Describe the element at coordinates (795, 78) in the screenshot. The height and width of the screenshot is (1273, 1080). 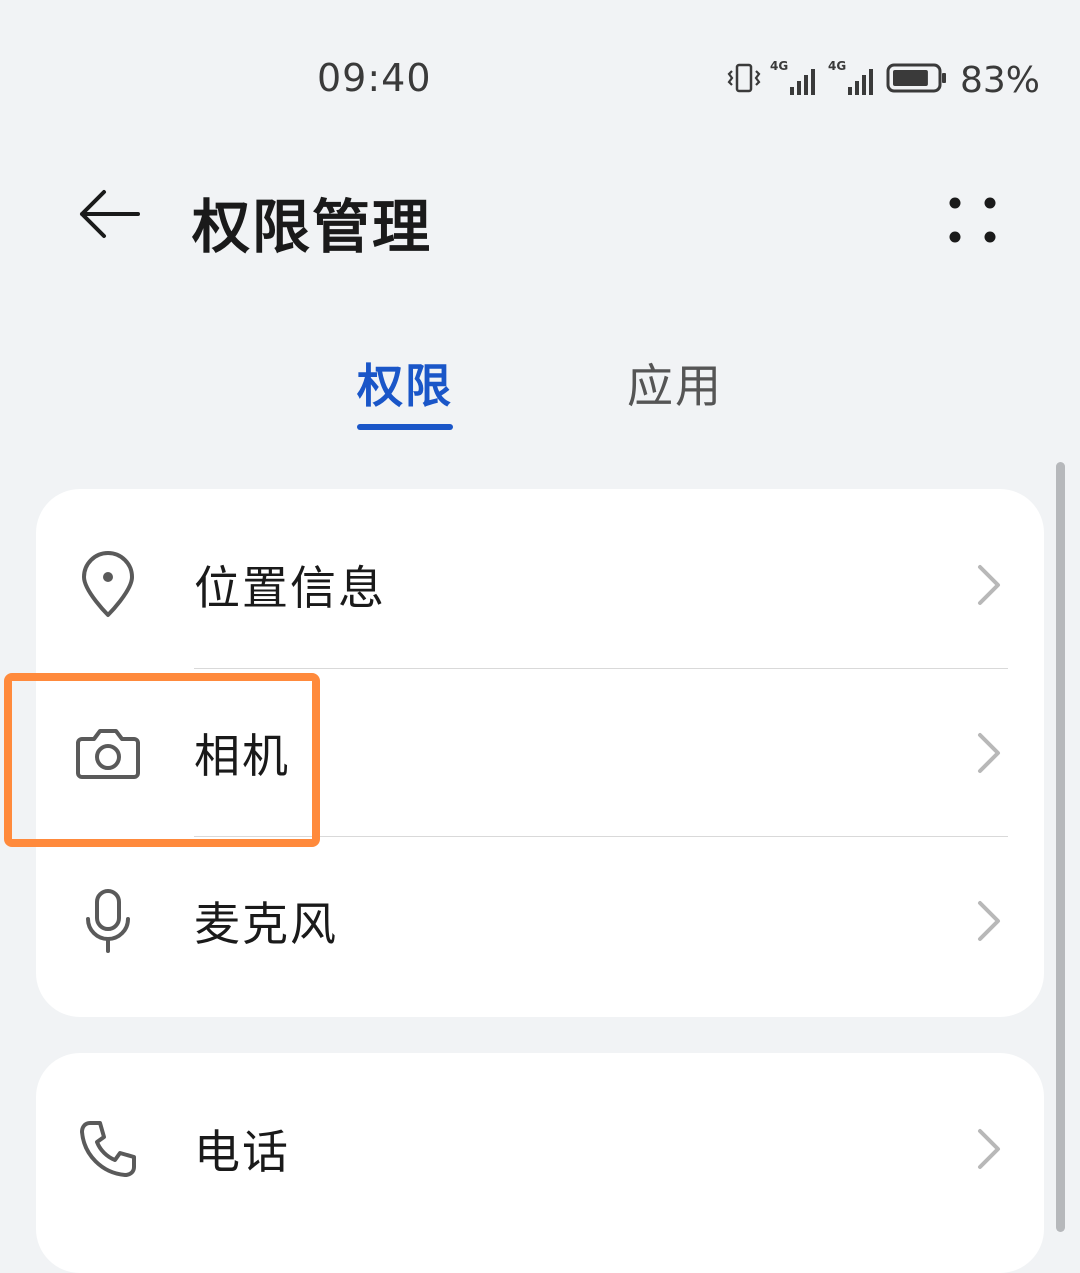
I see `signal-1-icon: 4G` at that location.